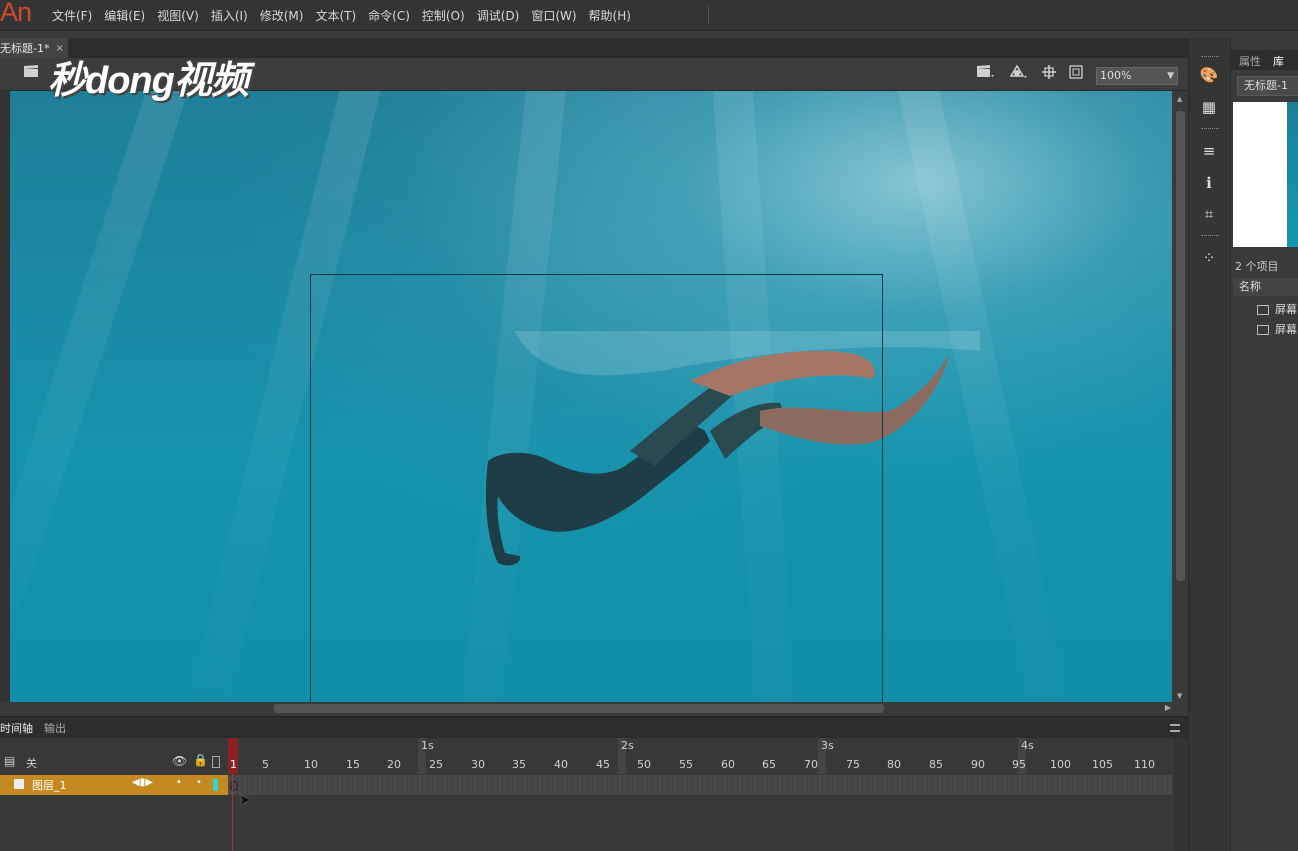 This screenshot has width=1298, height=851. What do you see at coordinates (627, 745) in the screenshot?
I see `second-label: 2s` at bounding box center [627, 745].